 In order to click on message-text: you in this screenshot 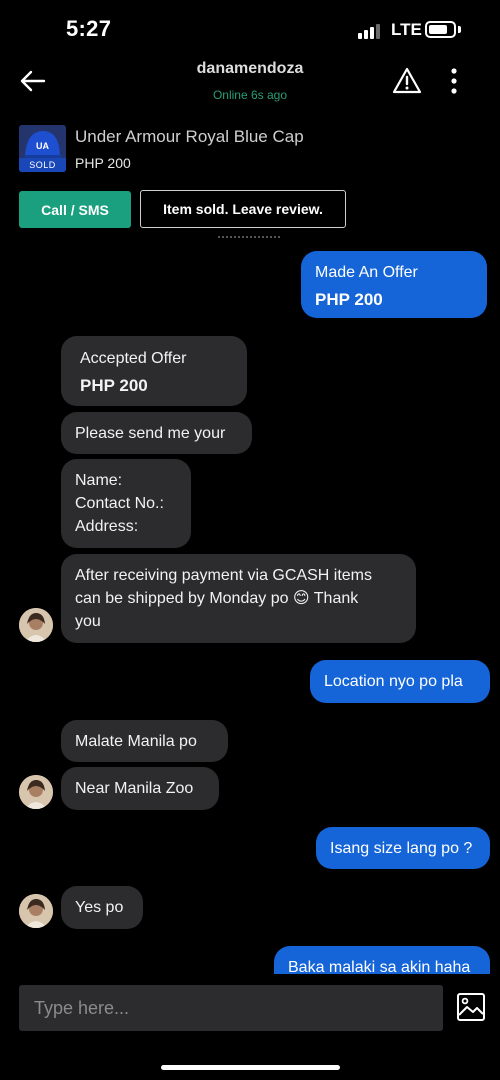, I will do `click(88, 621)`.